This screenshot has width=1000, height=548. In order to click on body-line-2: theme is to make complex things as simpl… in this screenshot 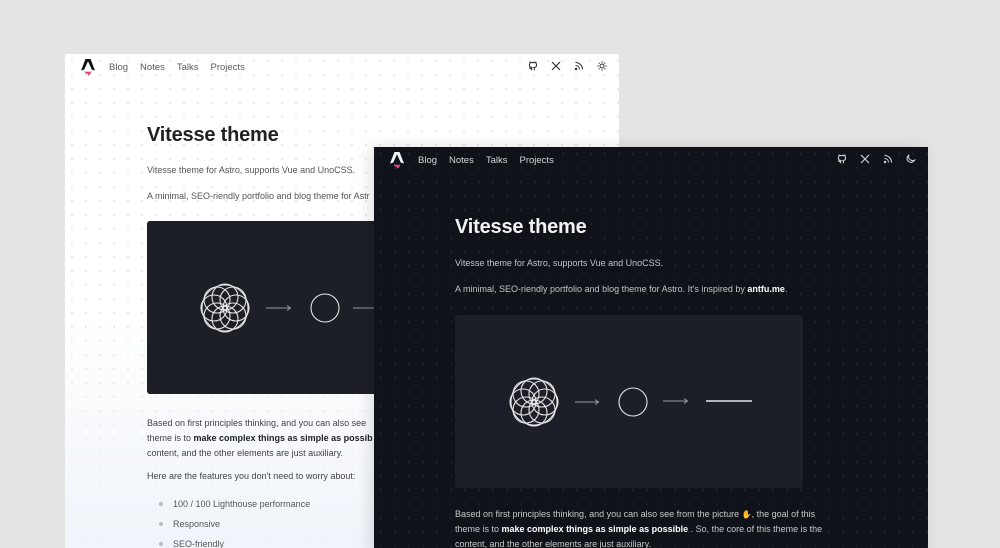, I will do `click(645, 529)`.